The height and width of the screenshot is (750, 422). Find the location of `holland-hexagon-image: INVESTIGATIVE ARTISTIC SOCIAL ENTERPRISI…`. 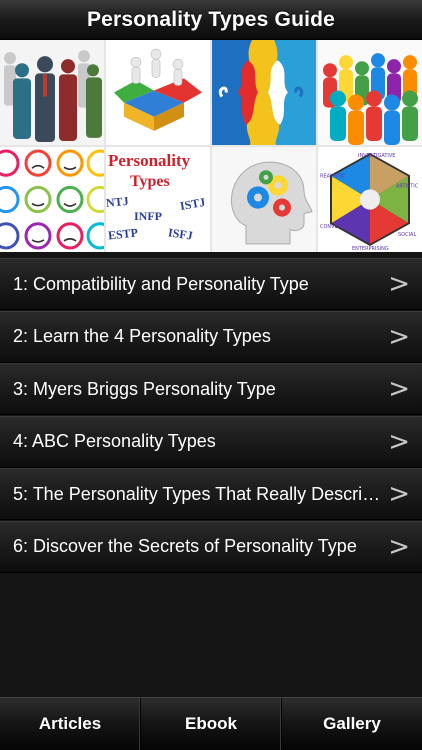

holland-hexagon-image: INVESTIGATIVE ARTISTIC SOCIAL ENTERPRISI… is located at coordinates (370, 199).